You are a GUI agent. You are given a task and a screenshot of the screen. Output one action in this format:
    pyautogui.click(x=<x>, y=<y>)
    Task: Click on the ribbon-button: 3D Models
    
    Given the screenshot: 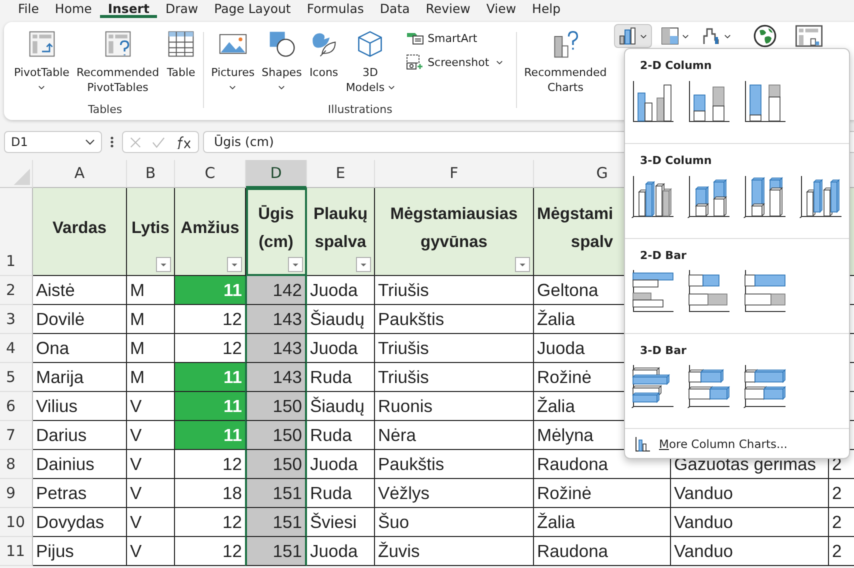 What is the action you would take?
    pyautogui.click(x=370, y=65)
    